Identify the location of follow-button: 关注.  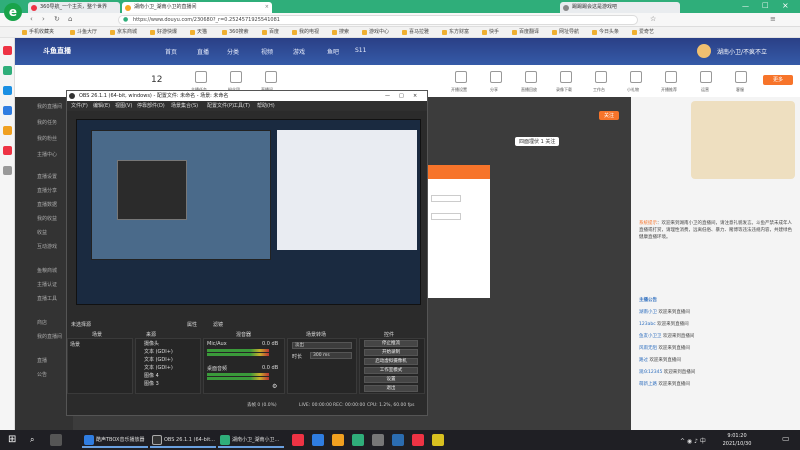
(609, 115).